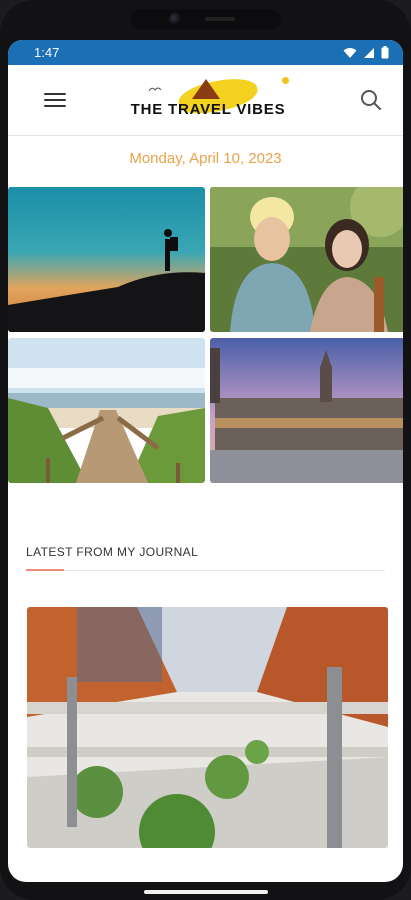 Image resolution: width=411 pixels, height=900 pixels. I want to click on wifi-icon, so click(350, 52).